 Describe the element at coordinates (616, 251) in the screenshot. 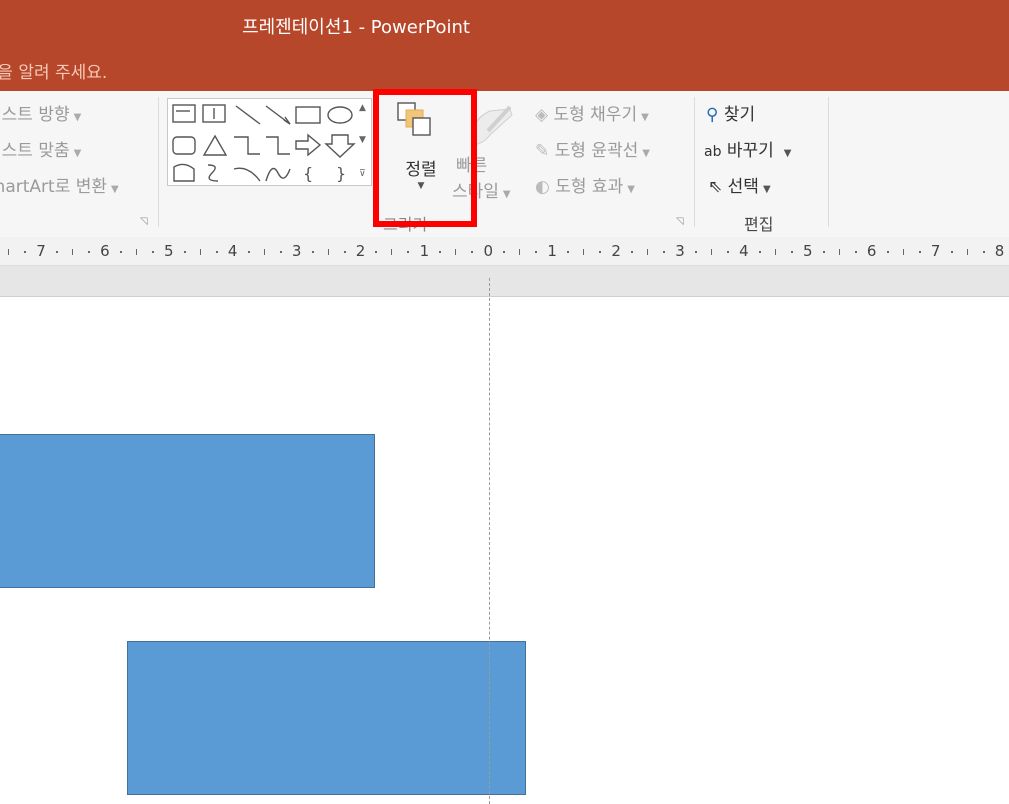

I see `ruler-label: 2` at that location.